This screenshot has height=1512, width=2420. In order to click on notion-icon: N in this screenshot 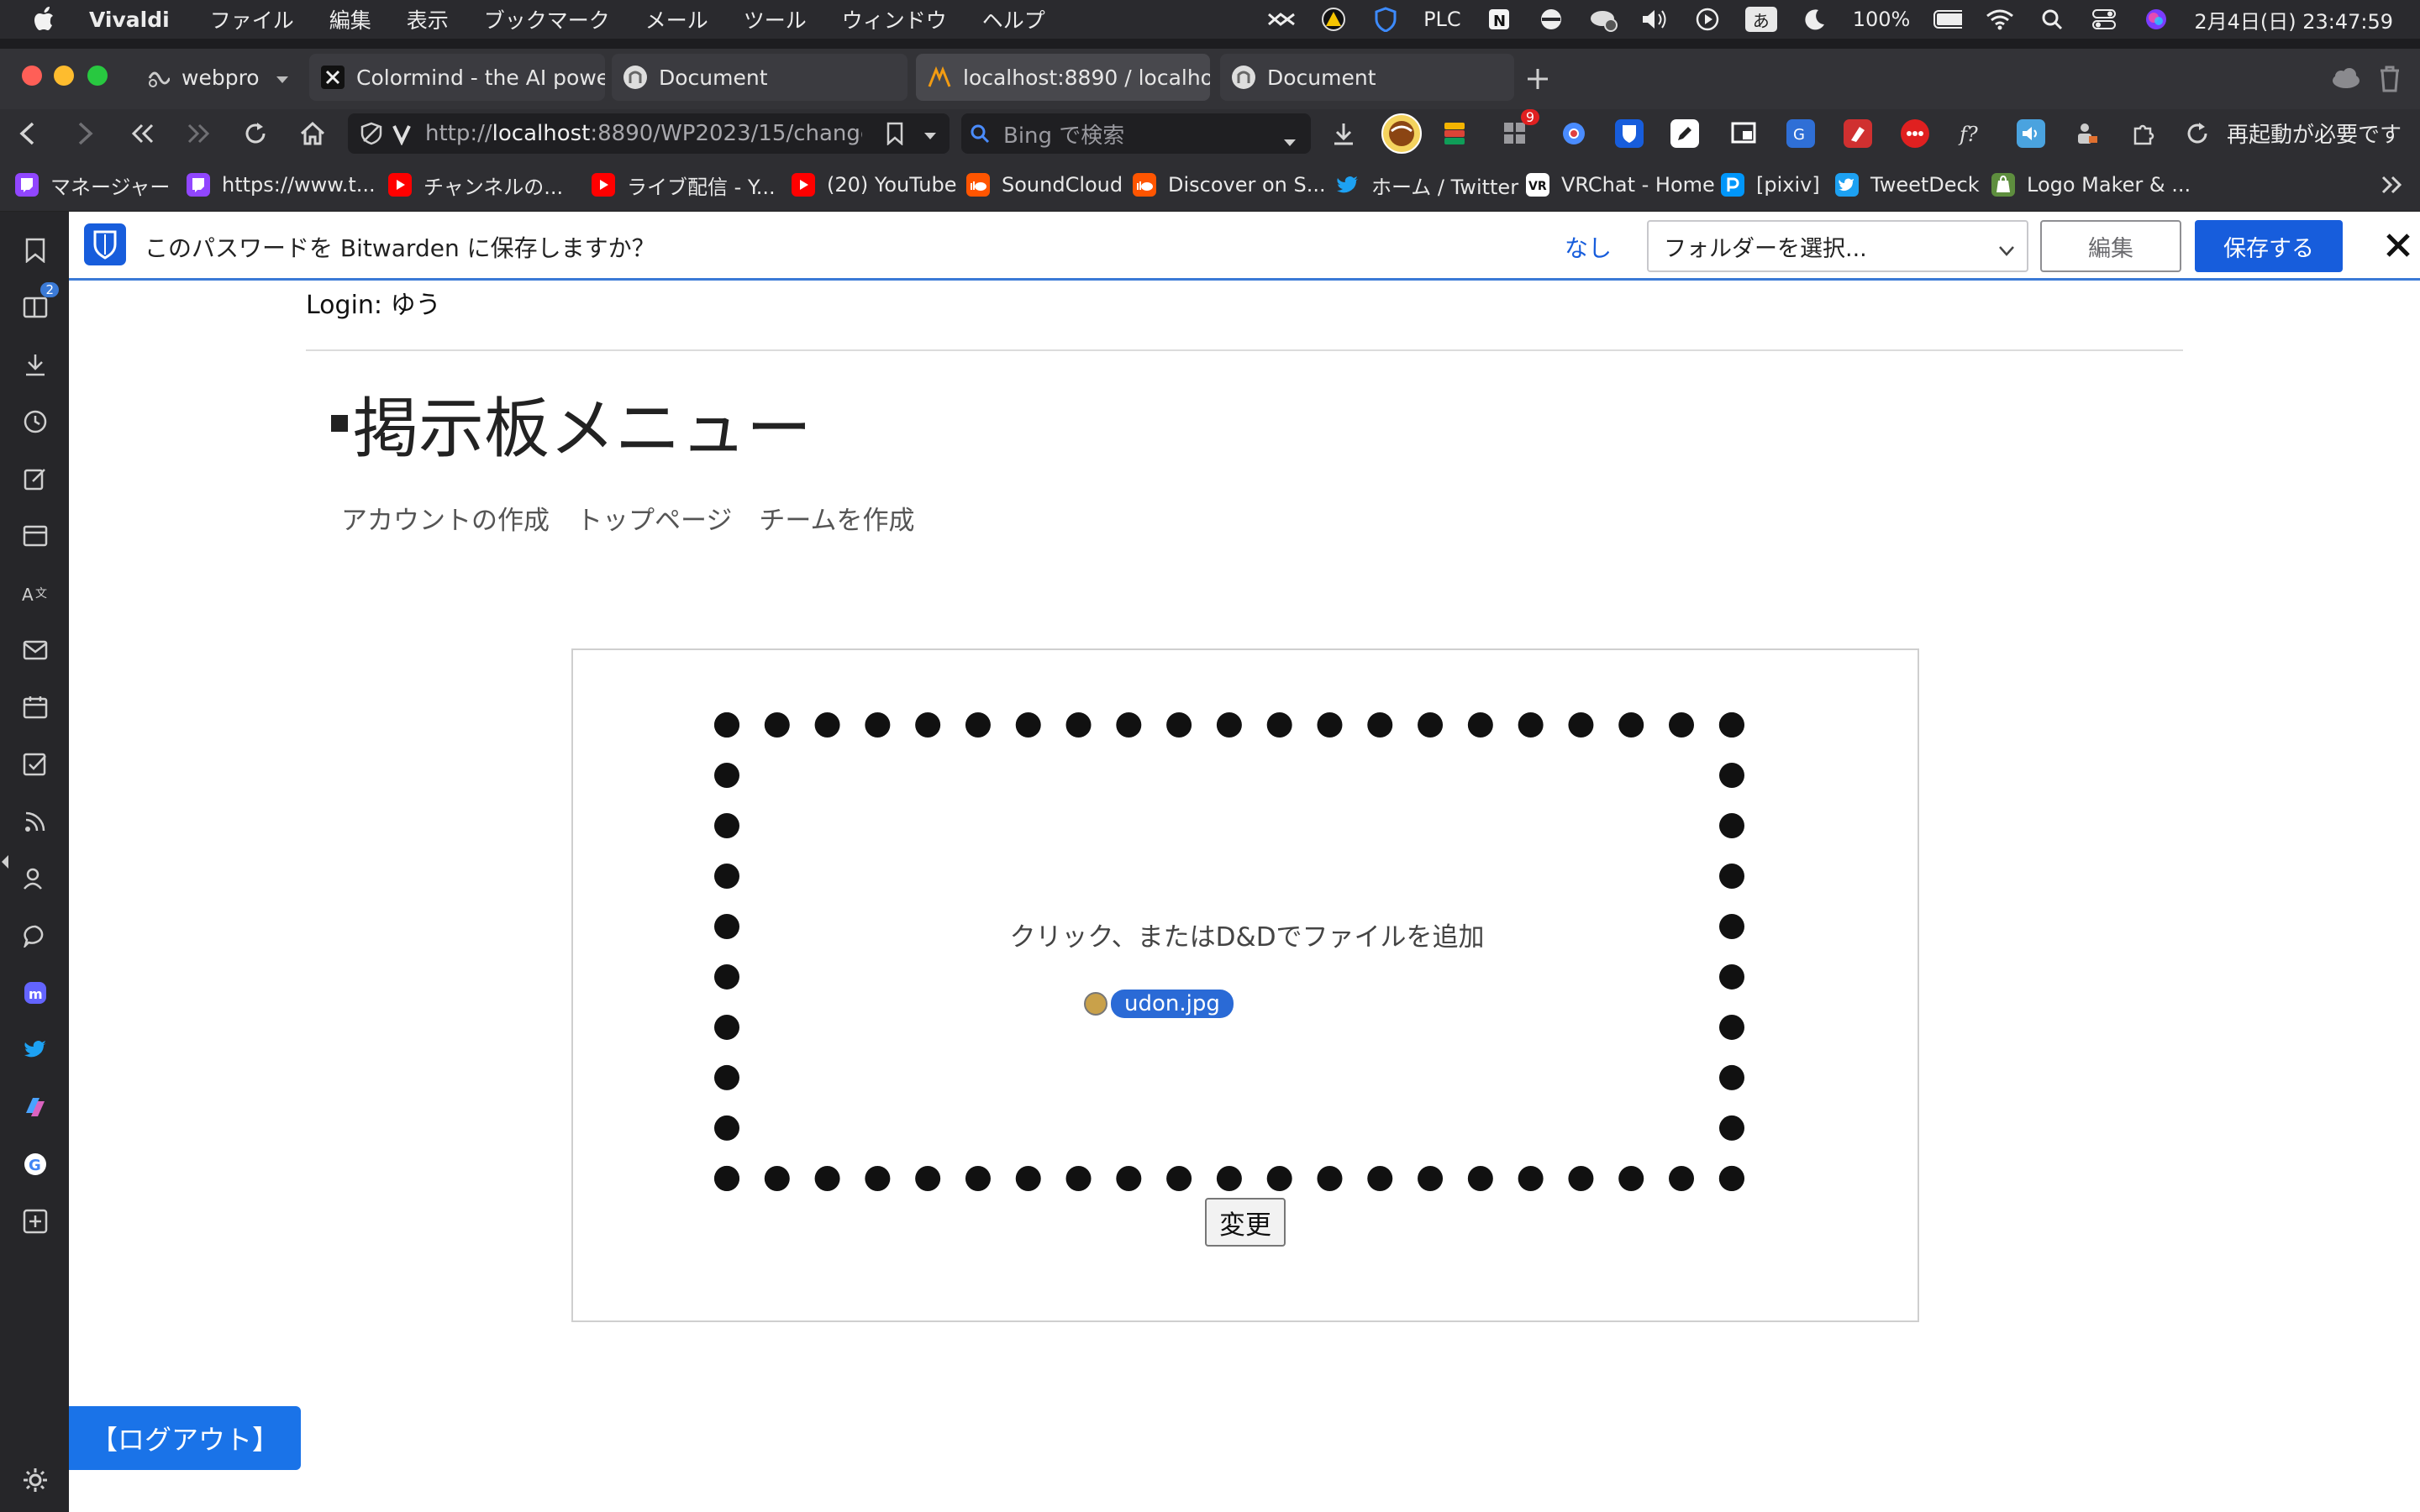, I will do `click(1499, 19)`.